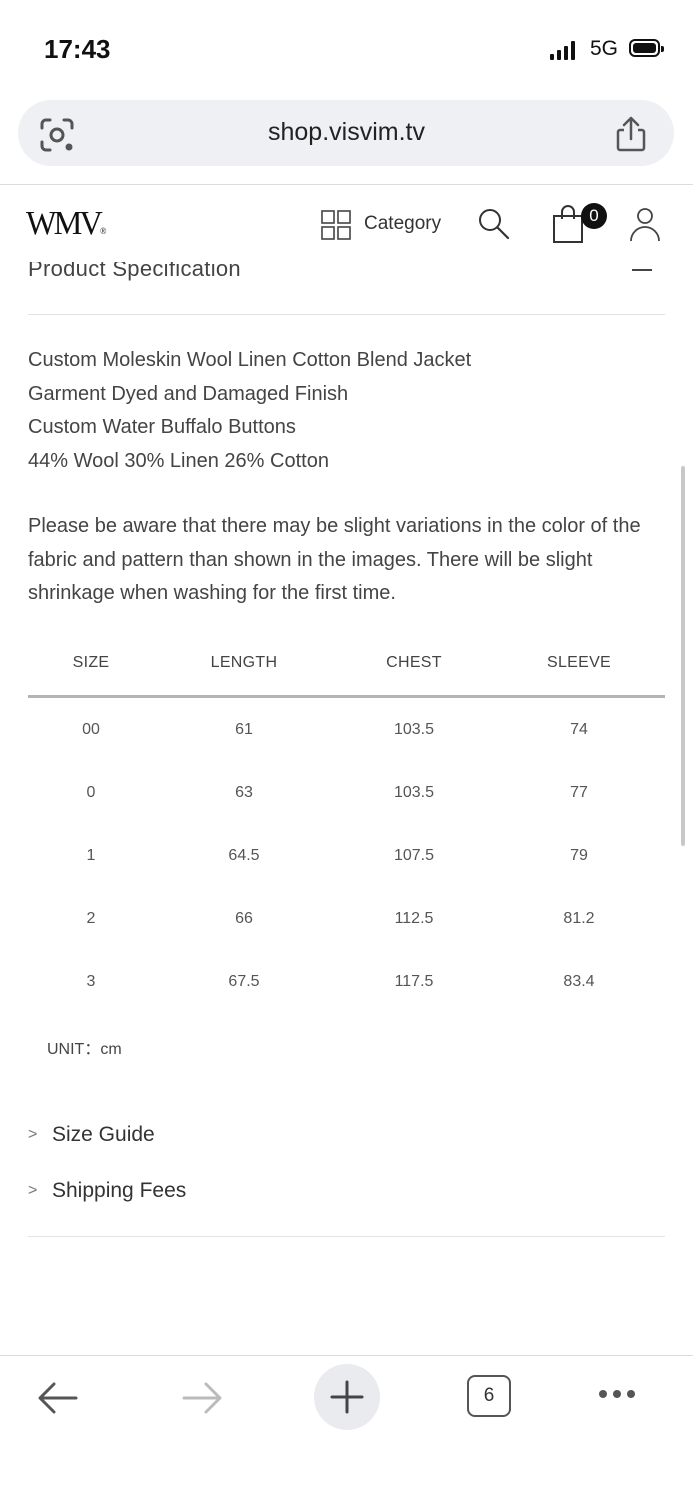 The height and width of the screenshot is (1500, 693). Describe the element at coordinates (347, 1399) in the screenshot. I see `plus-icon` at that location.